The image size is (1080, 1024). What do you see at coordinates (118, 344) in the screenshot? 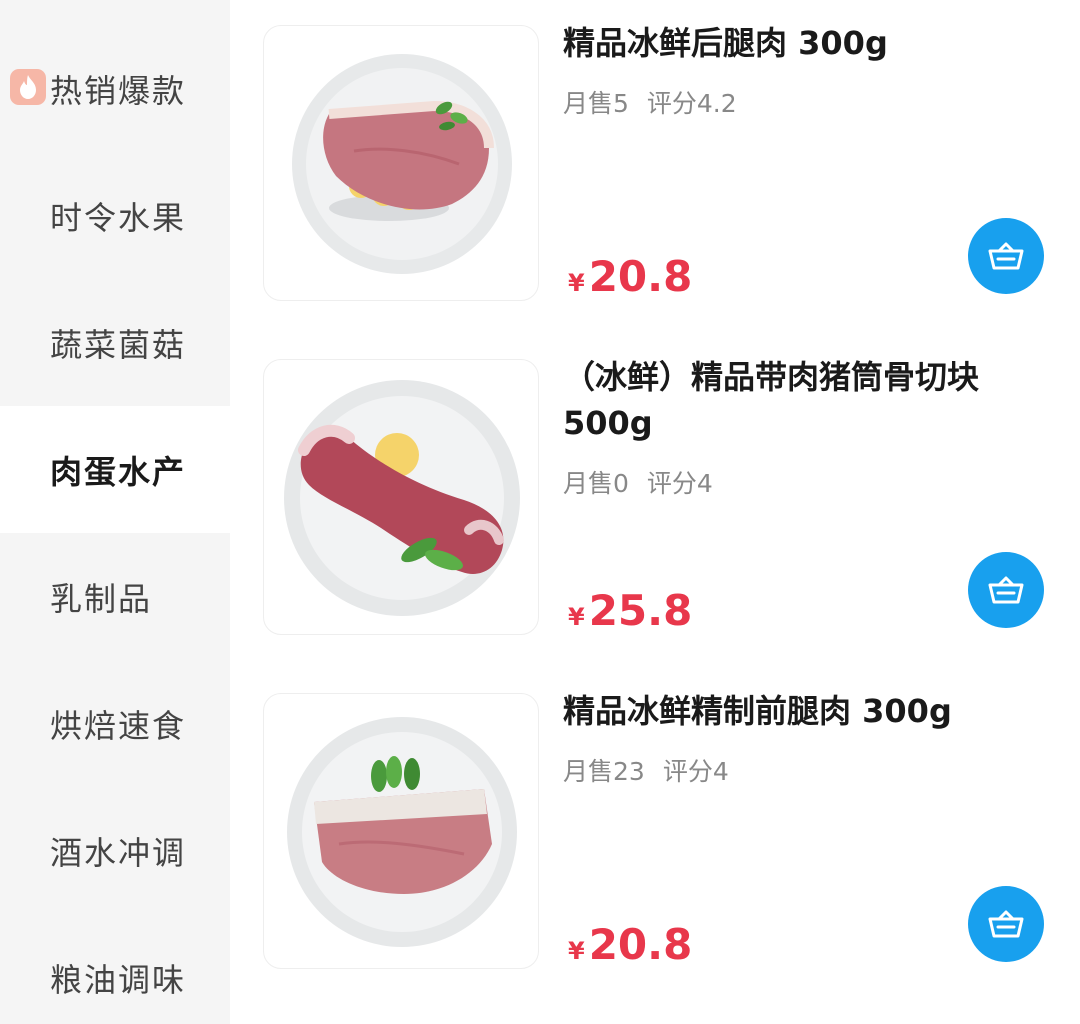
I see `sidebar-item-label: 蔬菜菌菇` at bounding box center [118, 344].